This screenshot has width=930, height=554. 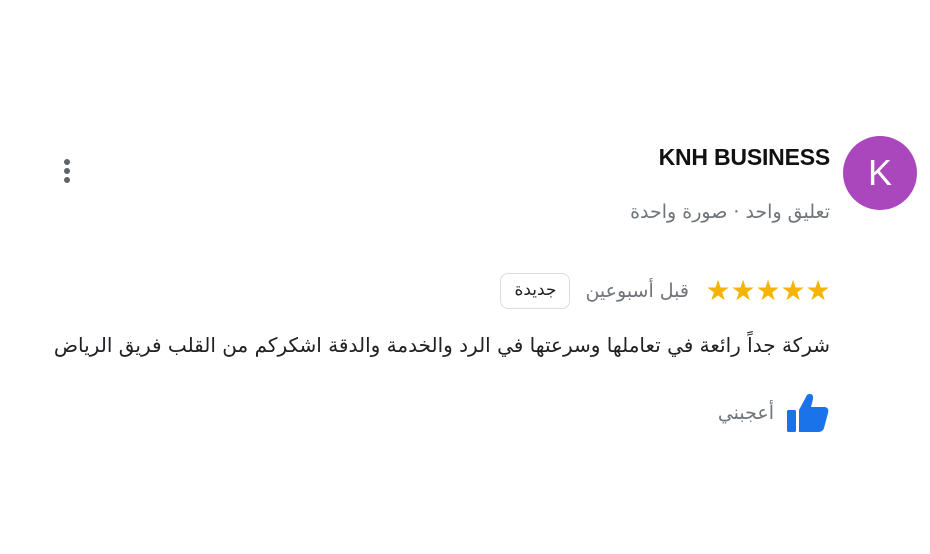 I want to click on rating-row: ★ ★ ★ ★ ★ قبل أسبوعين جديدة, so click(x=665, y=291).